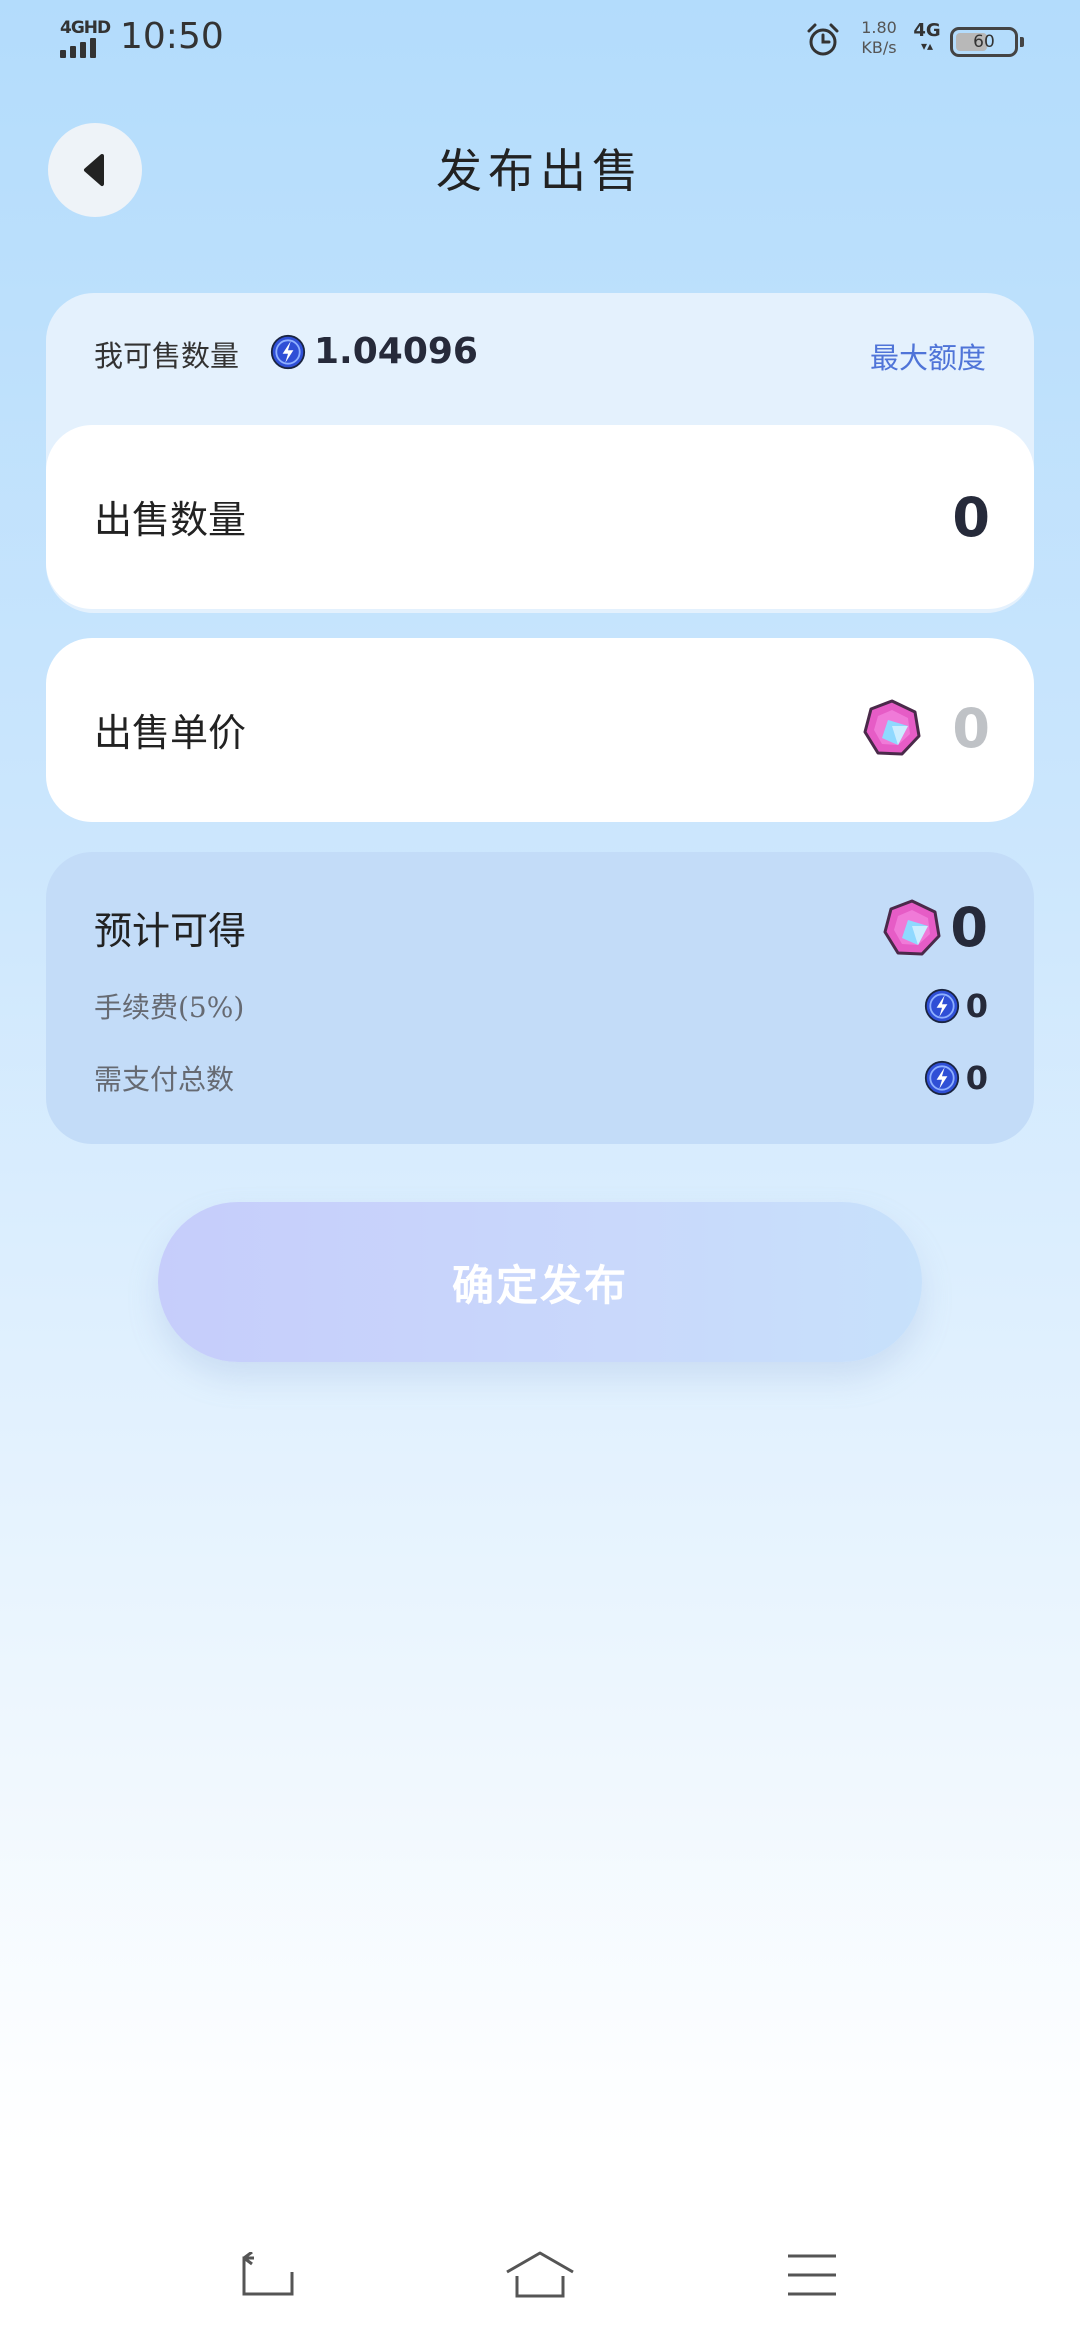 This screenshot has height=2340, width=1080. Describe the element at coordinates (823, 39) in the screenshot. I see `alarm-icon` at that location.